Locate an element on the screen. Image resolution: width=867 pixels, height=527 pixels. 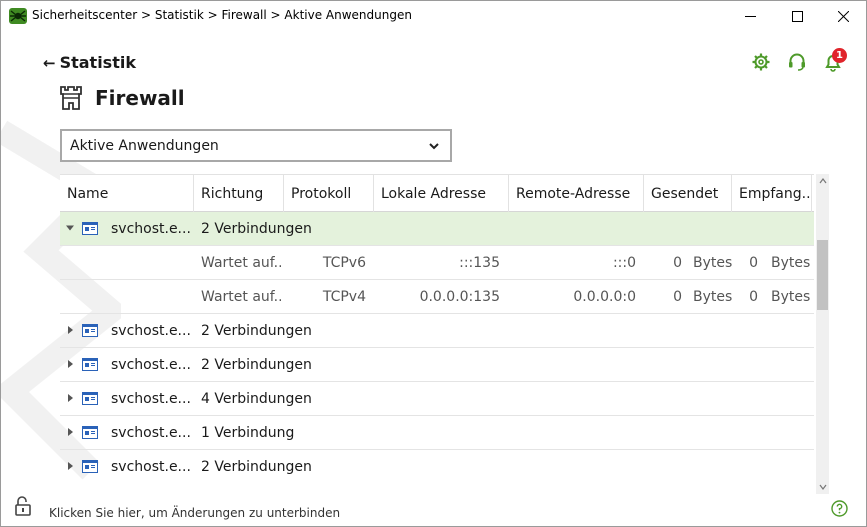
protocol-cell: TCPv6 is located at coordinates (344, 262).